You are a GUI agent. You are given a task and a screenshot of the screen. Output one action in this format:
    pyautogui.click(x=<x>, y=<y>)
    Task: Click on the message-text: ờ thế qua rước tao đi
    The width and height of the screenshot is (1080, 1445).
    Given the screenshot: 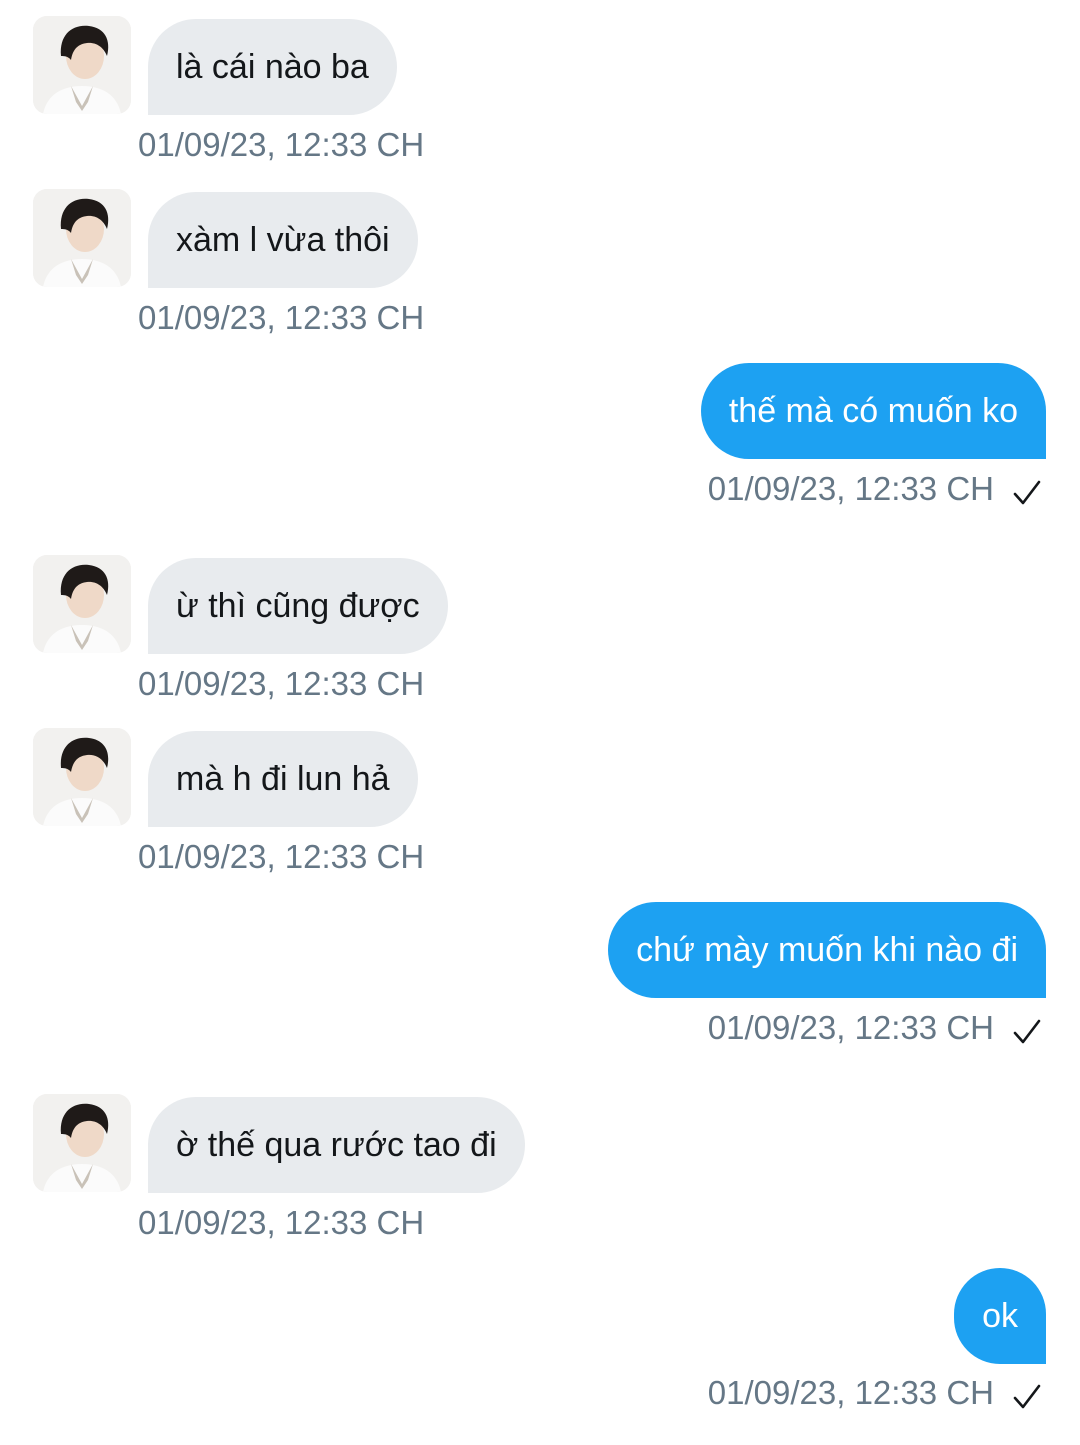 What is the action you would take?
    pyautogui.click(x=336, y=1145)
    